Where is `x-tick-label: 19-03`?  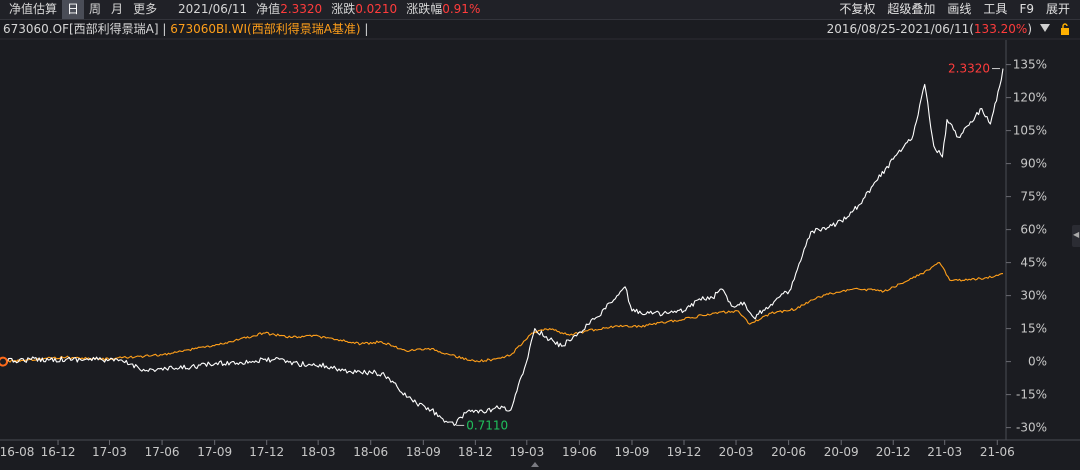 x-tick-label: 19-03 is located at coordinates (526, 452).